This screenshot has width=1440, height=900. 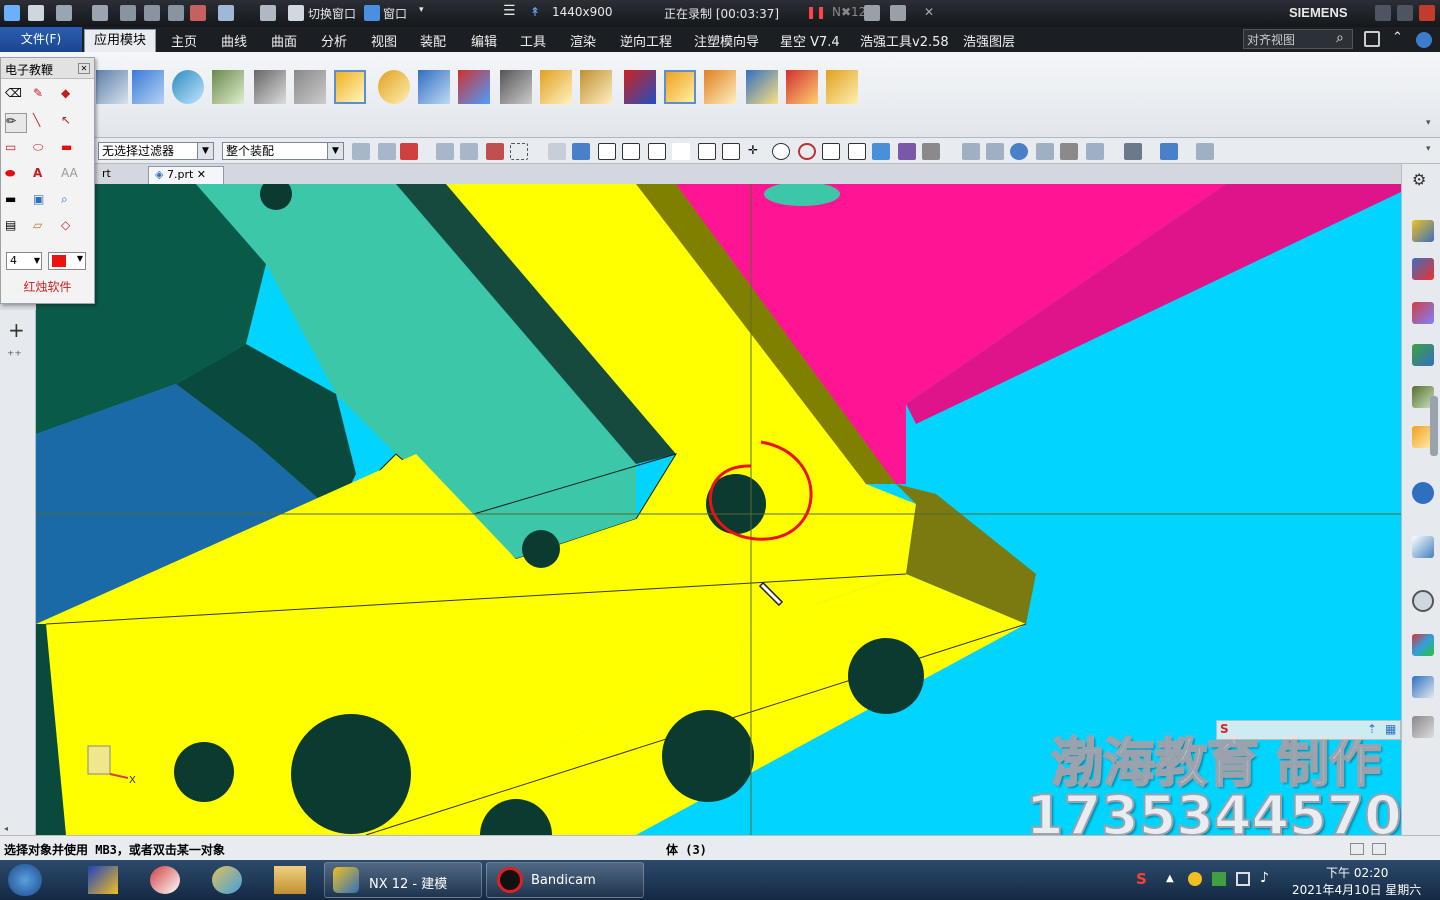 What do you see at coordinates (44, 123) in the screenshot?
I see `line-tool-icon: ╲` at bounding box center [44, 123].